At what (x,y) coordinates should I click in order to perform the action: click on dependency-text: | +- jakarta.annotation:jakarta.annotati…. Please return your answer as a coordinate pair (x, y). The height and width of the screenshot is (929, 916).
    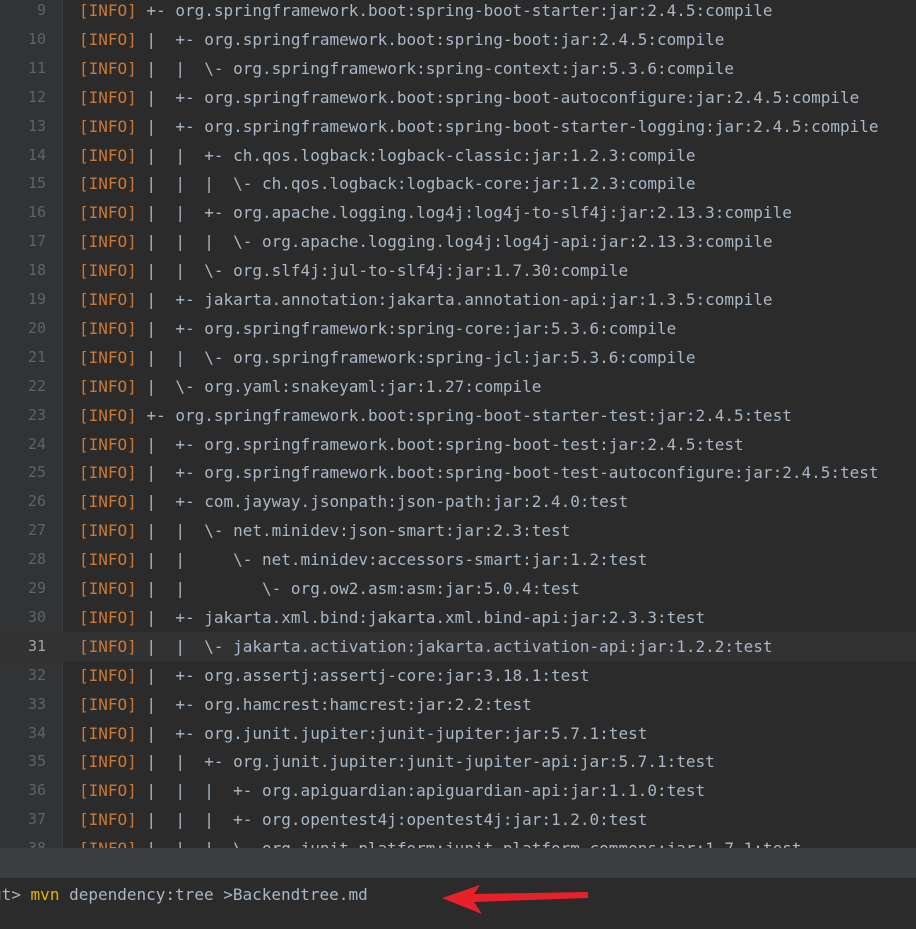
    Looking at the image, I should click on (454, 299).